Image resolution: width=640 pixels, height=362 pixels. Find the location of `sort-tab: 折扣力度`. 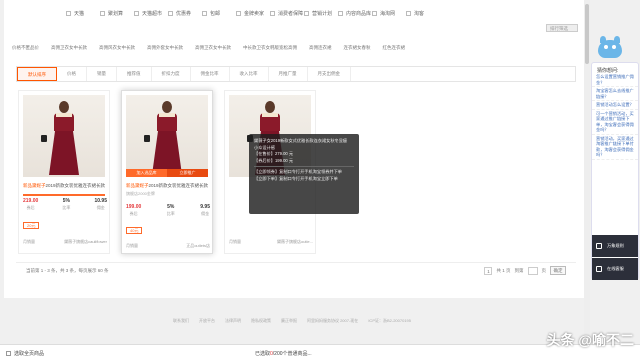

sort-tab: 折扣力度 is located at coordinates (171, 74).